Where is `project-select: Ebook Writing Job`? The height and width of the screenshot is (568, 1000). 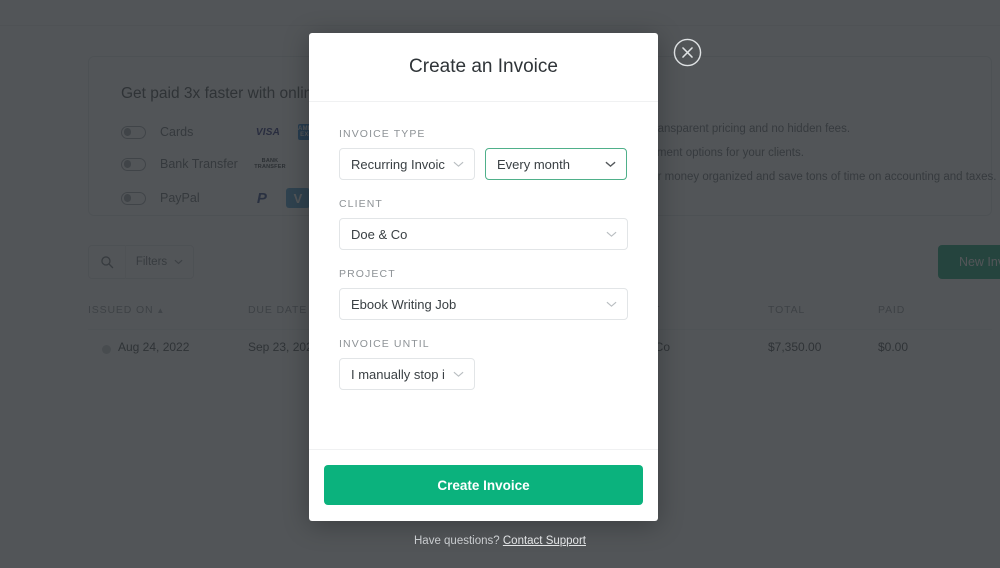
project-select: Ebook Writing Job is located at coordinates (483, 304).